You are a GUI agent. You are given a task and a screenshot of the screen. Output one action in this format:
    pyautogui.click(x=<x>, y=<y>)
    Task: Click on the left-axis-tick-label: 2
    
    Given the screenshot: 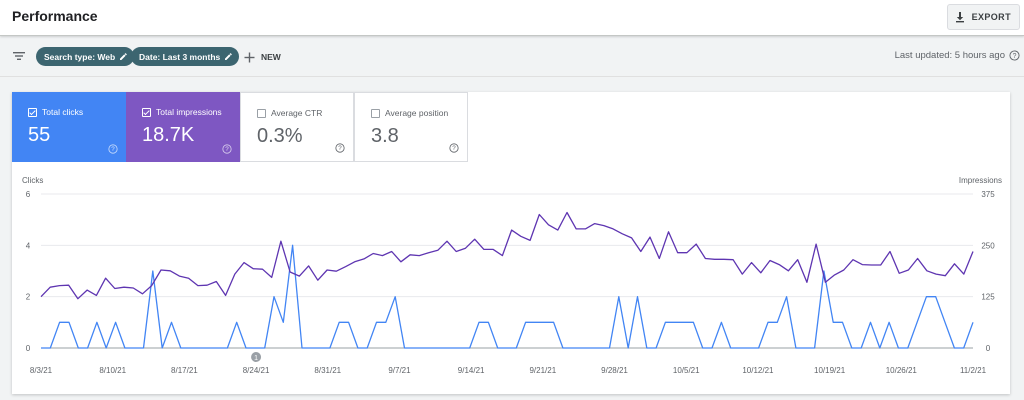 What is the action you would take?
    pyautogui.click(x=28, y=297)
    